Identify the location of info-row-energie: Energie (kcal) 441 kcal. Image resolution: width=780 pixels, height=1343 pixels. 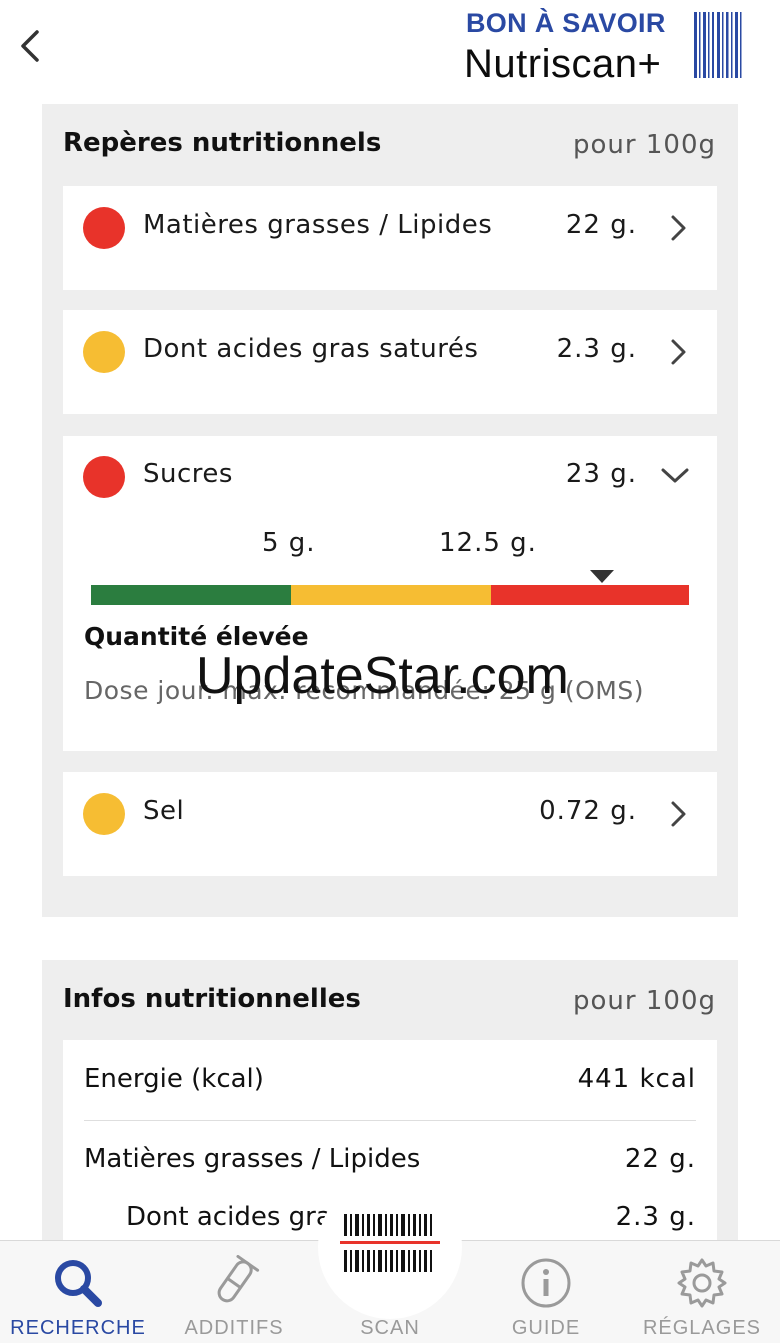
(390, 1093).